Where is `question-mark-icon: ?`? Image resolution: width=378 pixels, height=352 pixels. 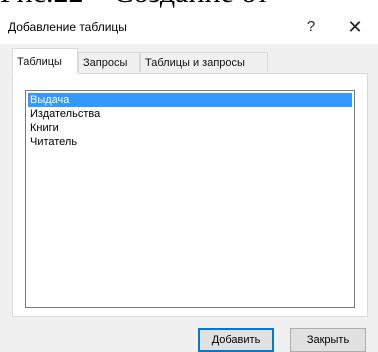 question-mark-icon: ? is located at coordinates (311, 26).